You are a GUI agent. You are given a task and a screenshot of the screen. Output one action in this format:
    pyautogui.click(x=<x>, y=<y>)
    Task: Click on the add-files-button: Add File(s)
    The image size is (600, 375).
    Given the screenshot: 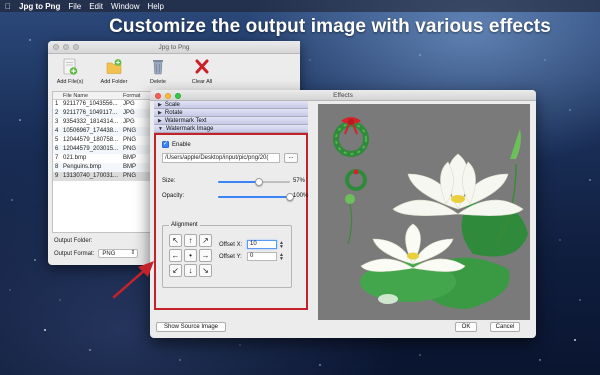 What is the action you would take?
    pyautogui.click(x=70, y=75)
    